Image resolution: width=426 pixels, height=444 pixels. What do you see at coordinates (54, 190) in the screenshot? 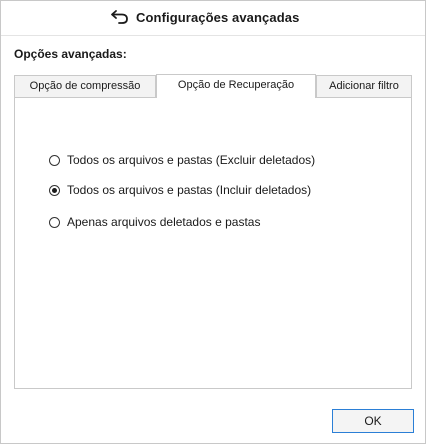
I see `radio-button-checked` at bounding box center [54, 190].